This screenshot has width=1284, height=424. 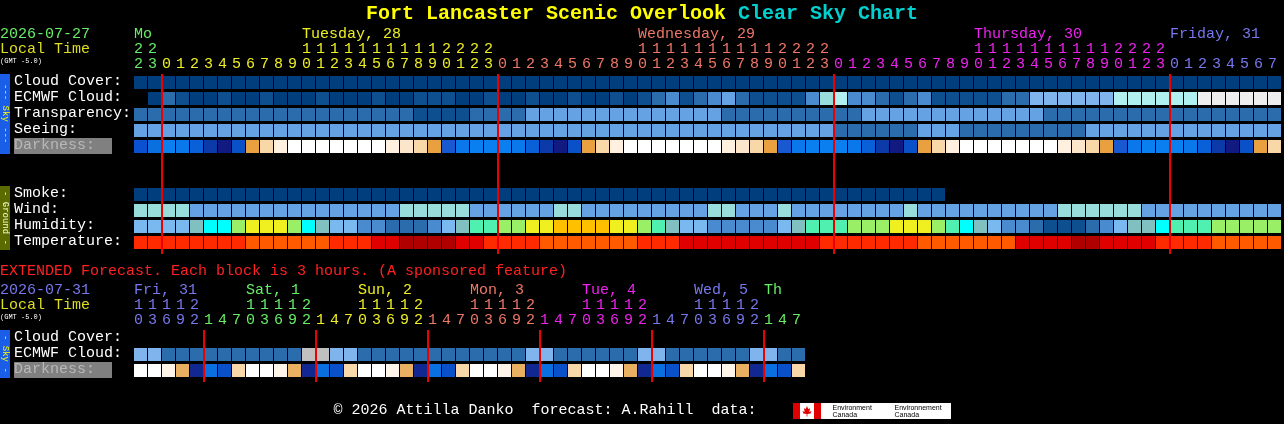 I want to click on row-label: ECMWF Cloud:, so click(x=69, y=354).